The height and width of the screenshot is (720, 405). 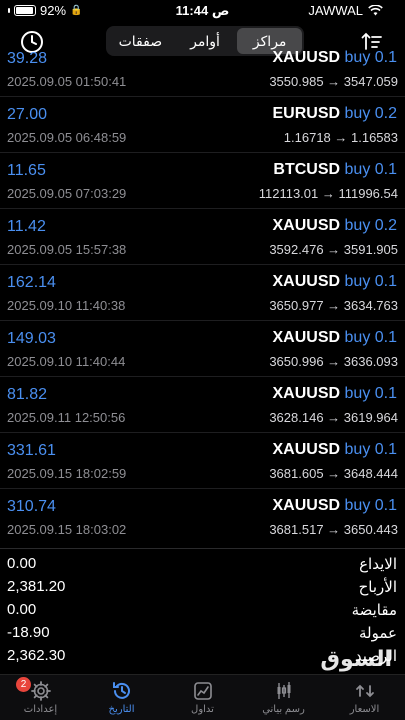 What do you see at coordinates (202, 589) in the screenshot?
I see `summary-row-profit: 2,381.20 الأرباح` at bounding box center [202, 589].